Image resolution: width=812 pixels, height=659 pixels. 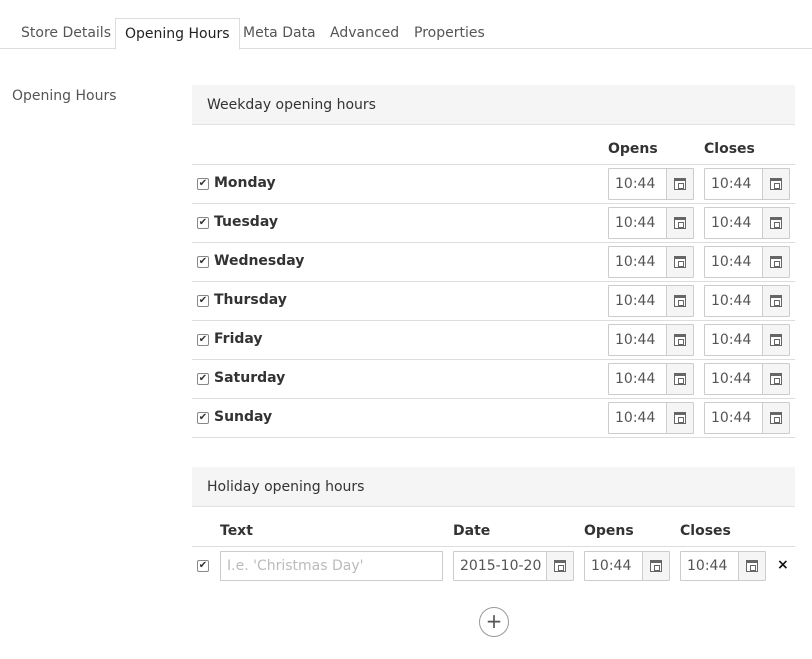 What do you see at coordinates (633, 149) in the screenshot?
I see `weekday-col-opens: Opens` at bounding box center [633, 149].